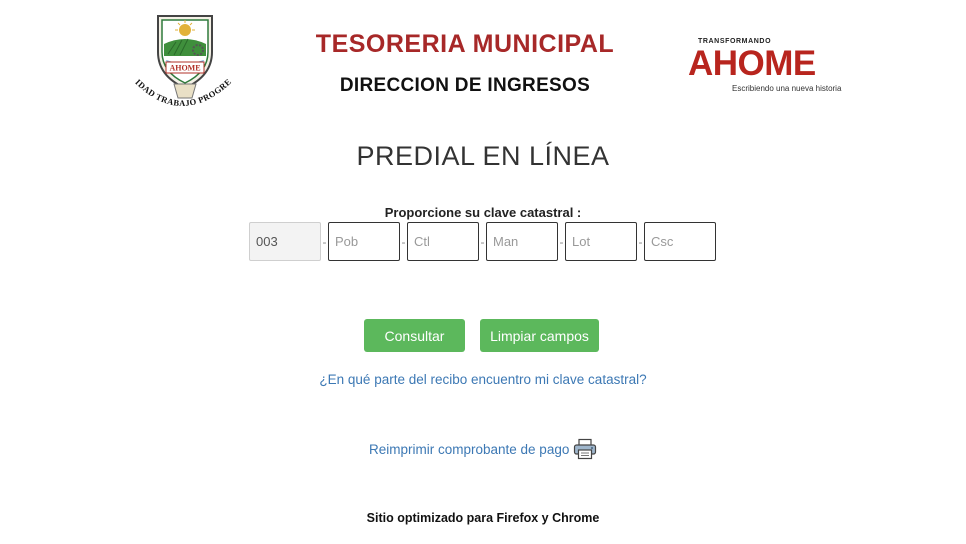 Image resolution: width=966 pixels, height=544 pixels. Describe the element at coordinates (364, 241) in the screenshot. I see `clave-poblacion-input` at that location.